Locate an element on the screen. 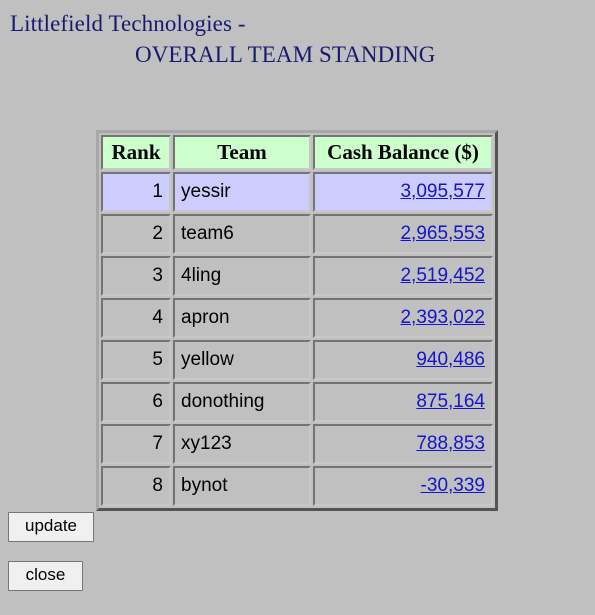  column-header-rank: Rank is located at coordinates (136, 152).